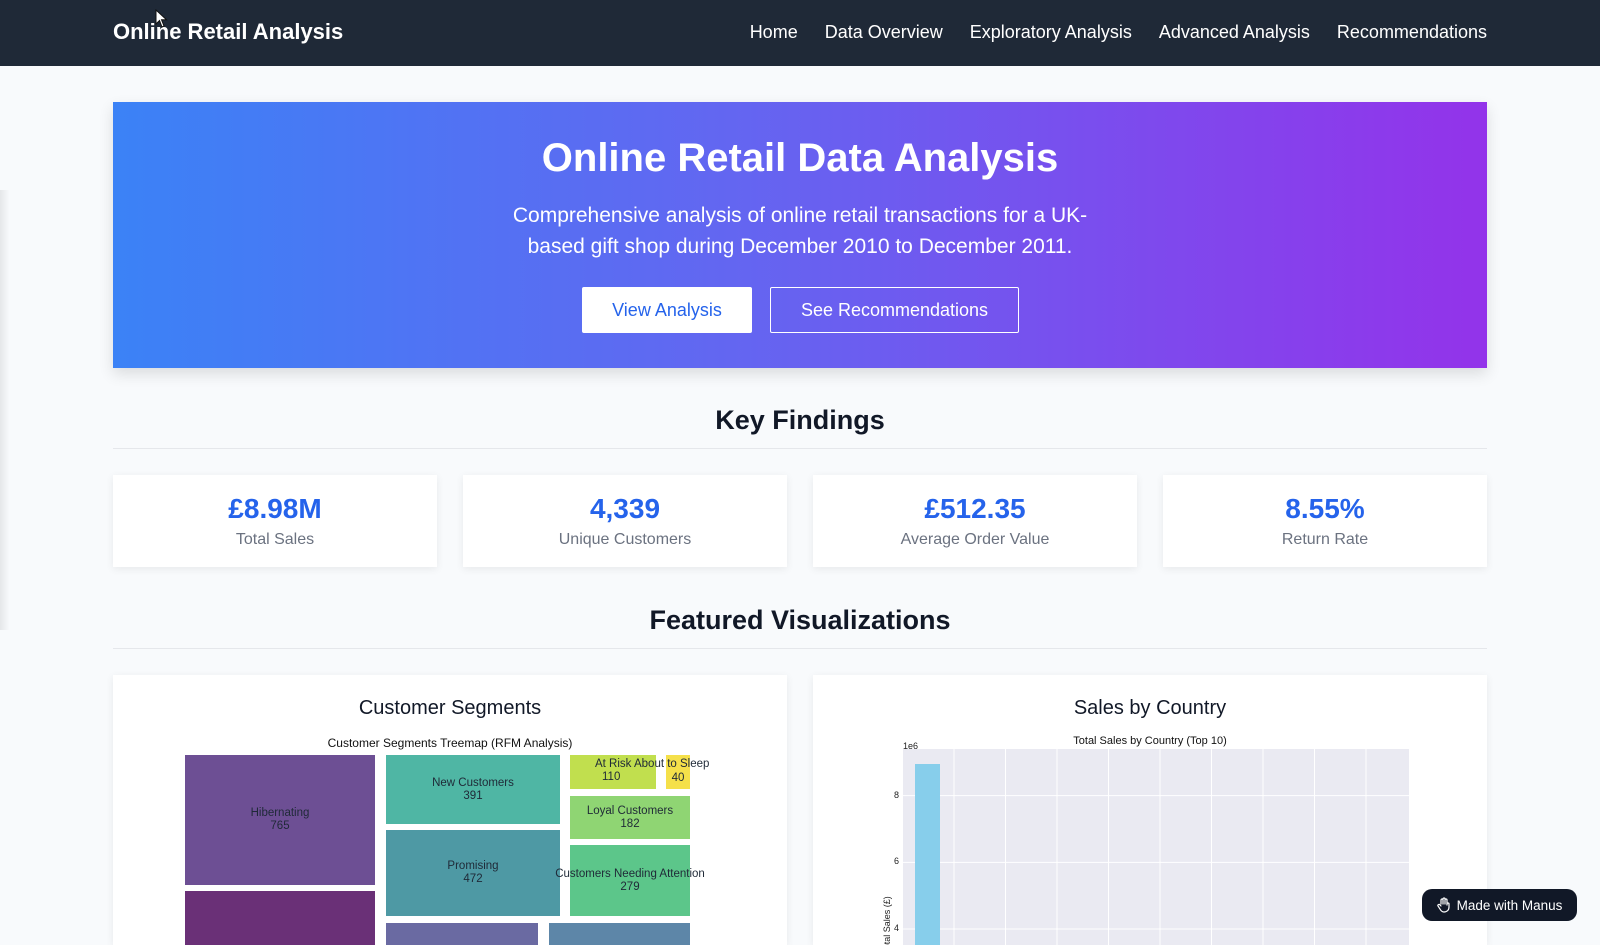  I want to click on made-with-manus-badge: Made with Manus, so click(1499, 905).